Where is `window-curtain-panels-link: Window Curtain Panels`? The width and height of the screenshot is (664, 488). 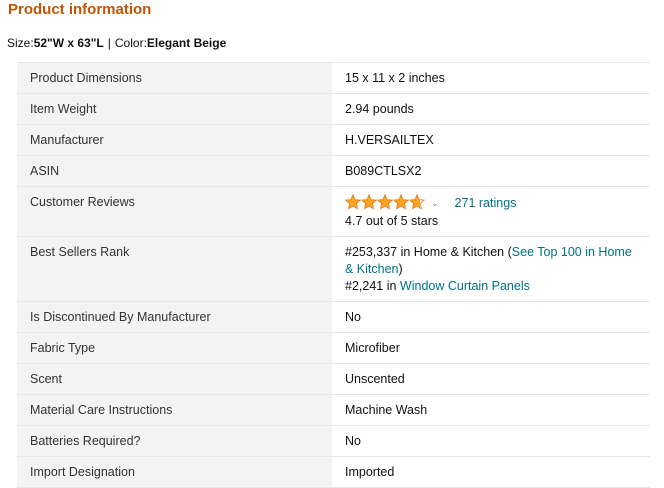 window-curtain-panels-link: Window Curtain Panels is located at coordinates (465, 286).